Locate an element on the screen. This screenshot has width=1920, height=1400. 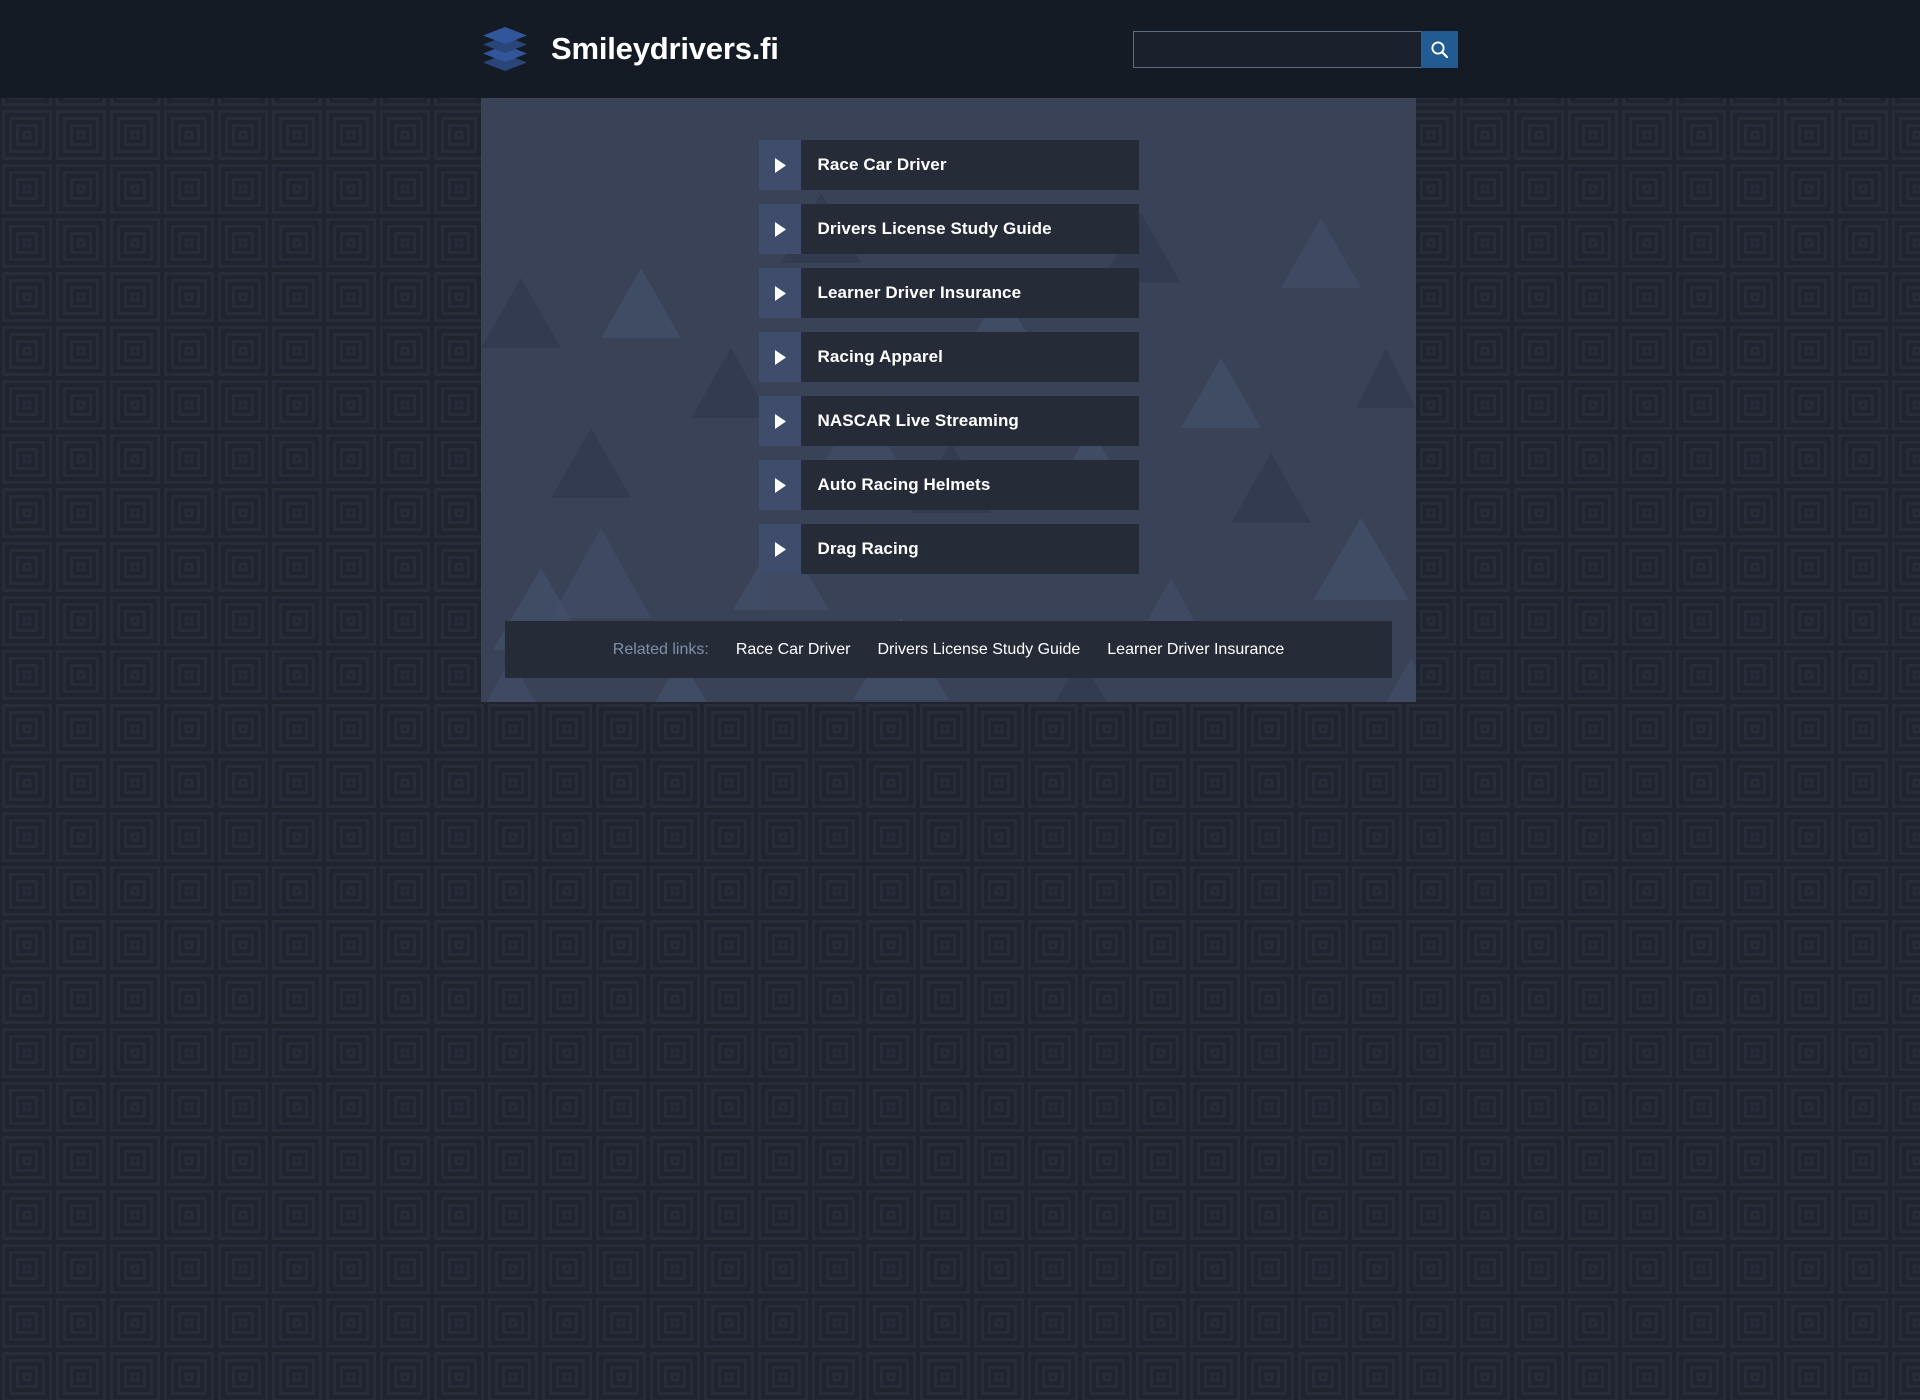
stacked-layers-icon is located at coordinates (505, 49).